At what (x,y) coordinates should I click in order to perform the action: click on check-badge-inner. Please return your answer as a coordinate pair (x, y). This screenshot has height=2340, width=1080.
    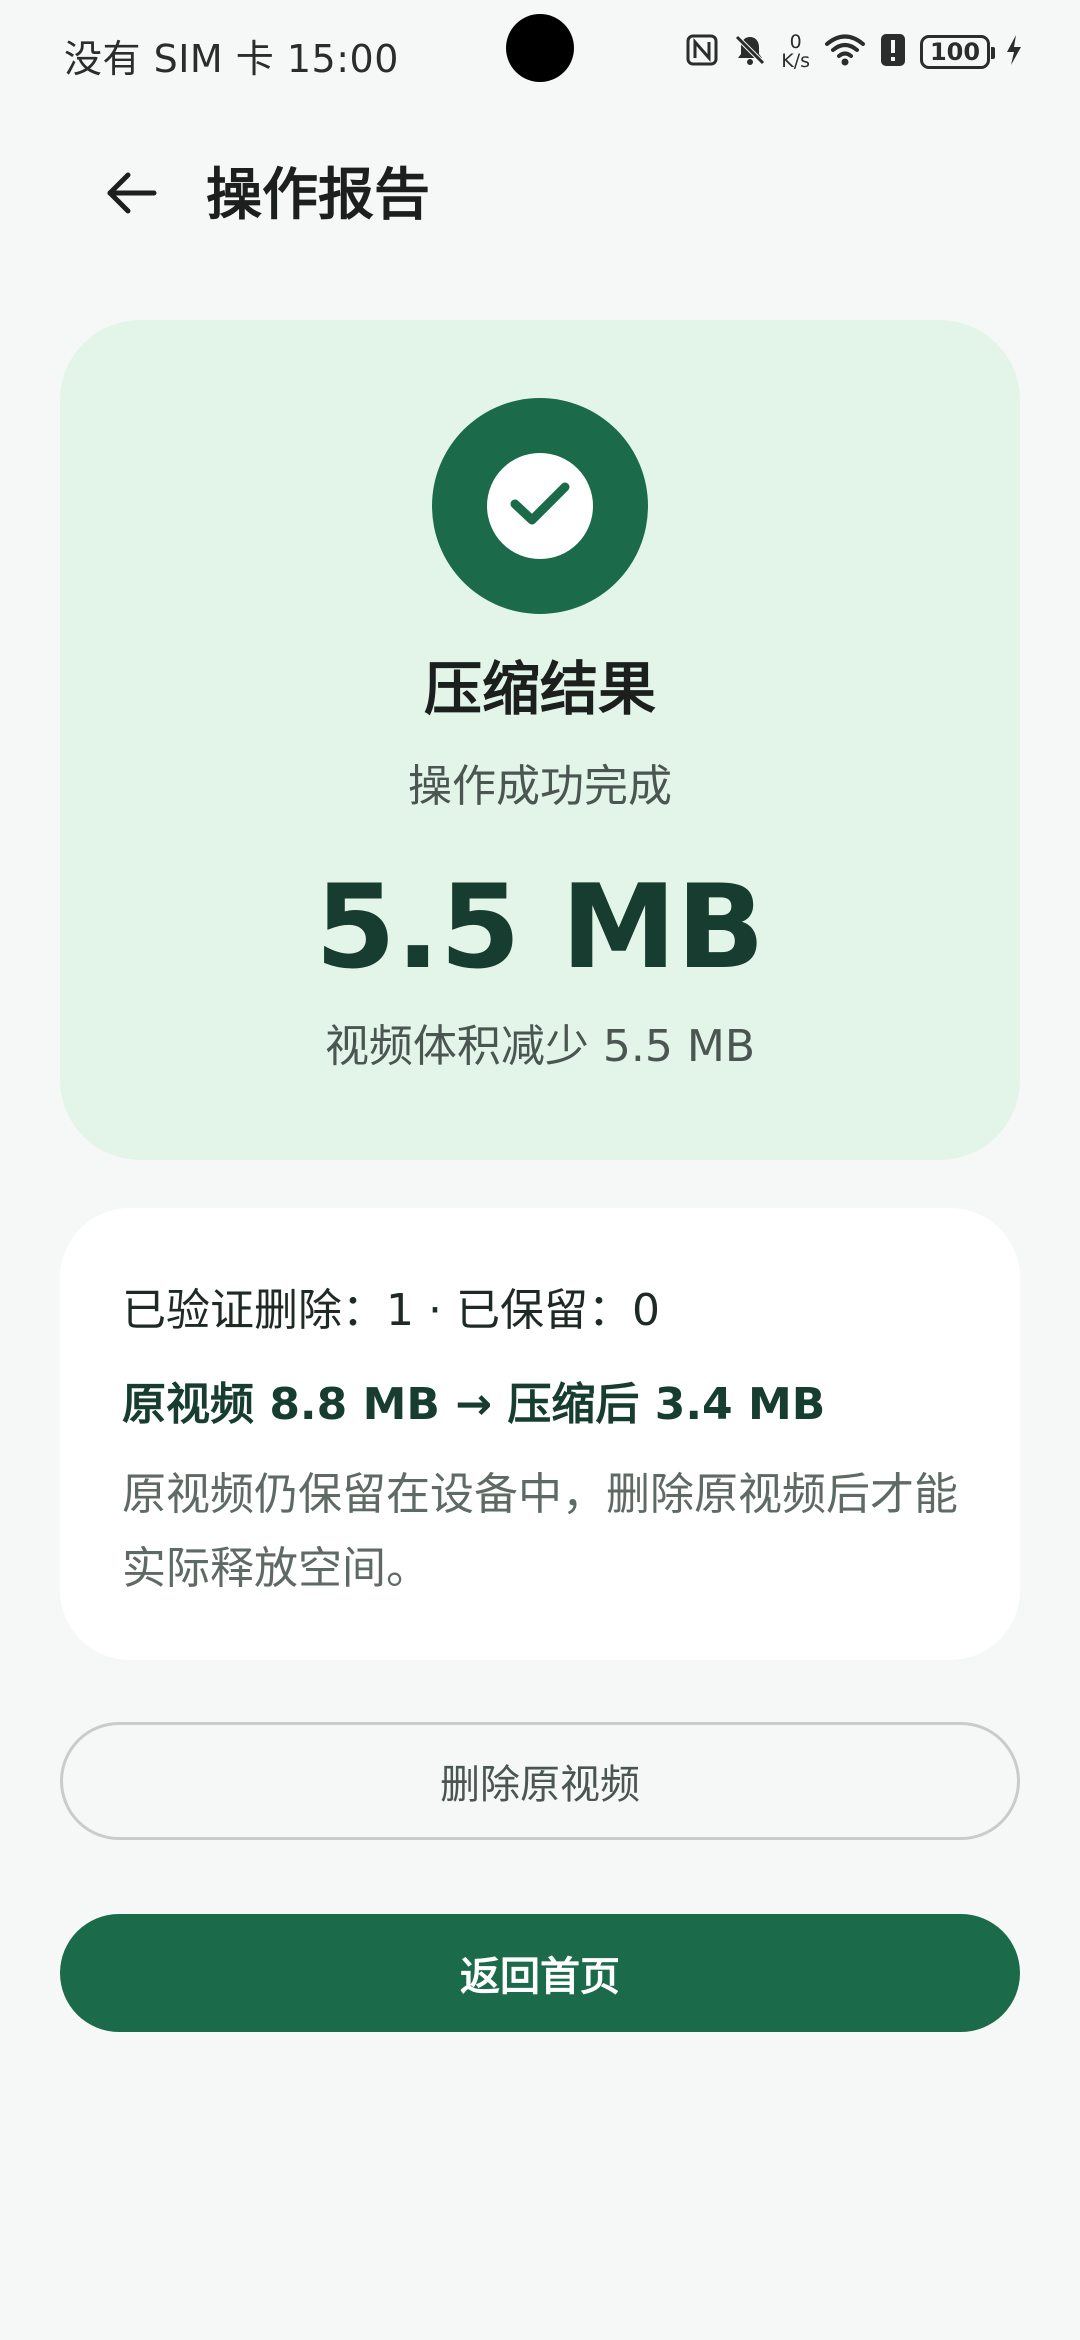
    Looking at the image, I should click on (540, 506).